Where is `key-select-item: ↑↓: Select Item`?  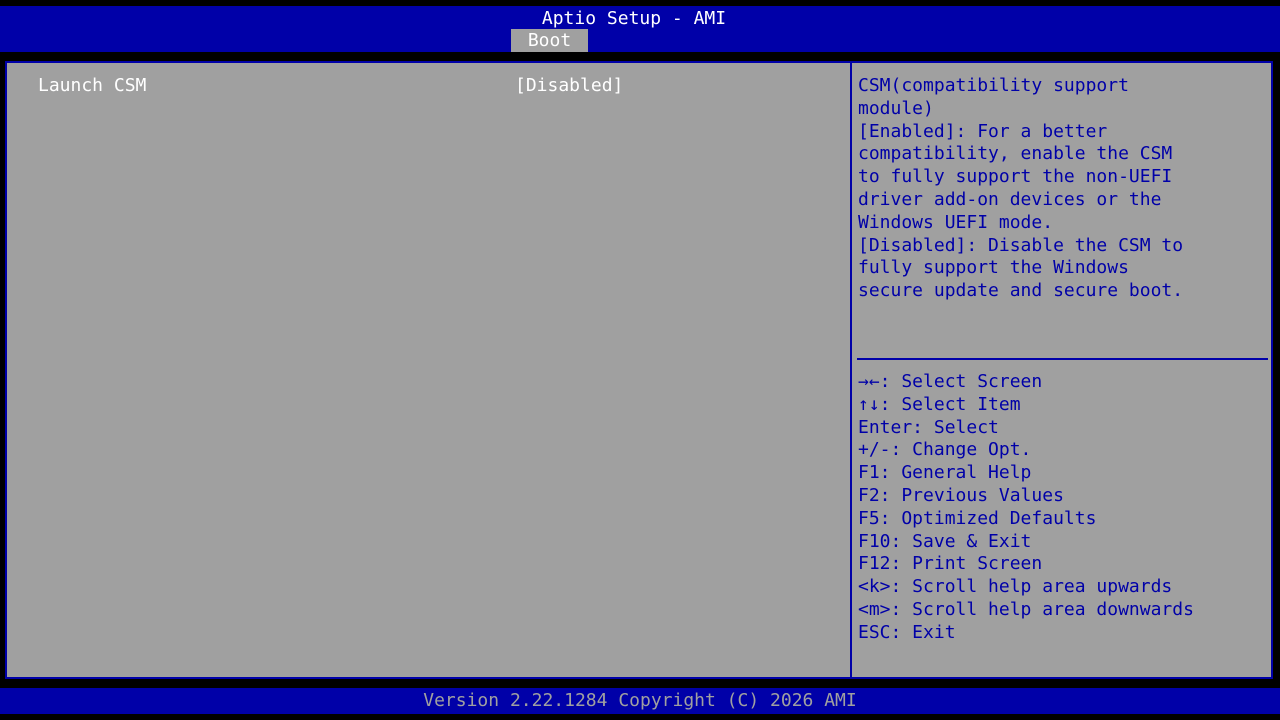
key-select-item: ↑↓: Select Item is located at coordinates (939, 404).